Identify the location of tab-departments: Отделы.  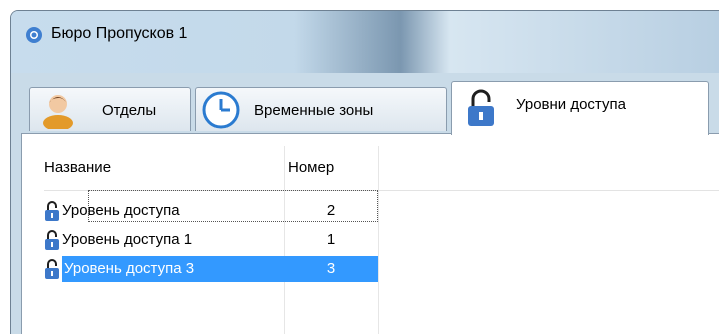
(110, 109).